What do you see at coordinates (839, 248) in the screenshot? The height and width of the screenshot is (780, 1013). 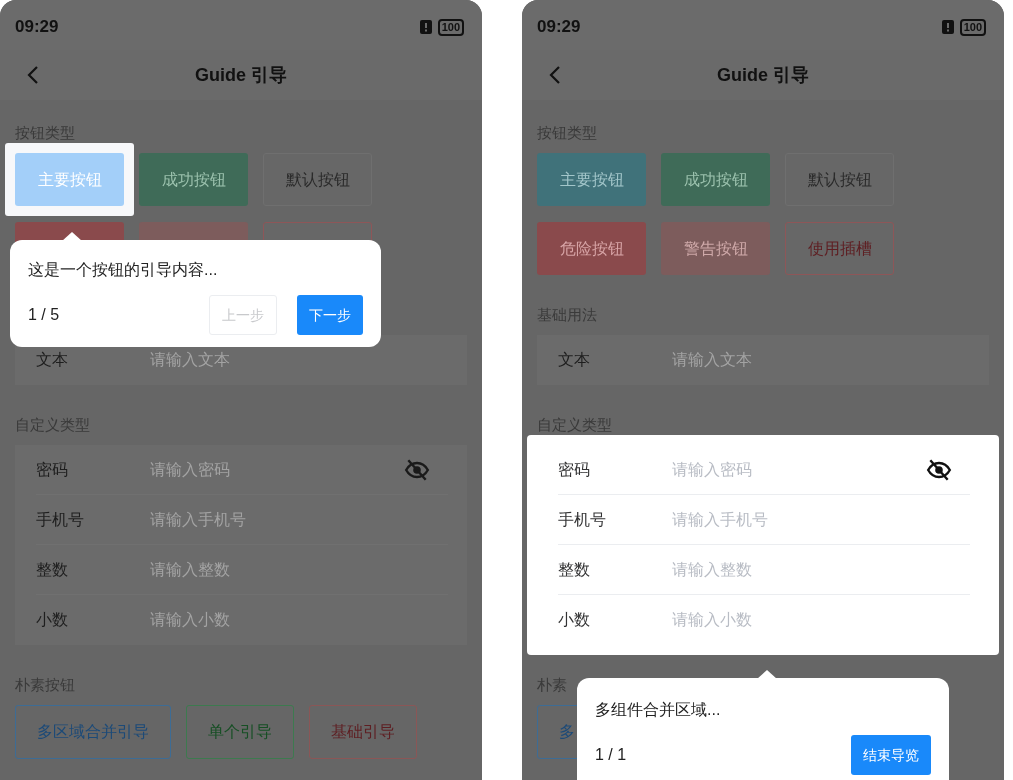 I see `button: 使用插槽` at bounding box center [839, 248].